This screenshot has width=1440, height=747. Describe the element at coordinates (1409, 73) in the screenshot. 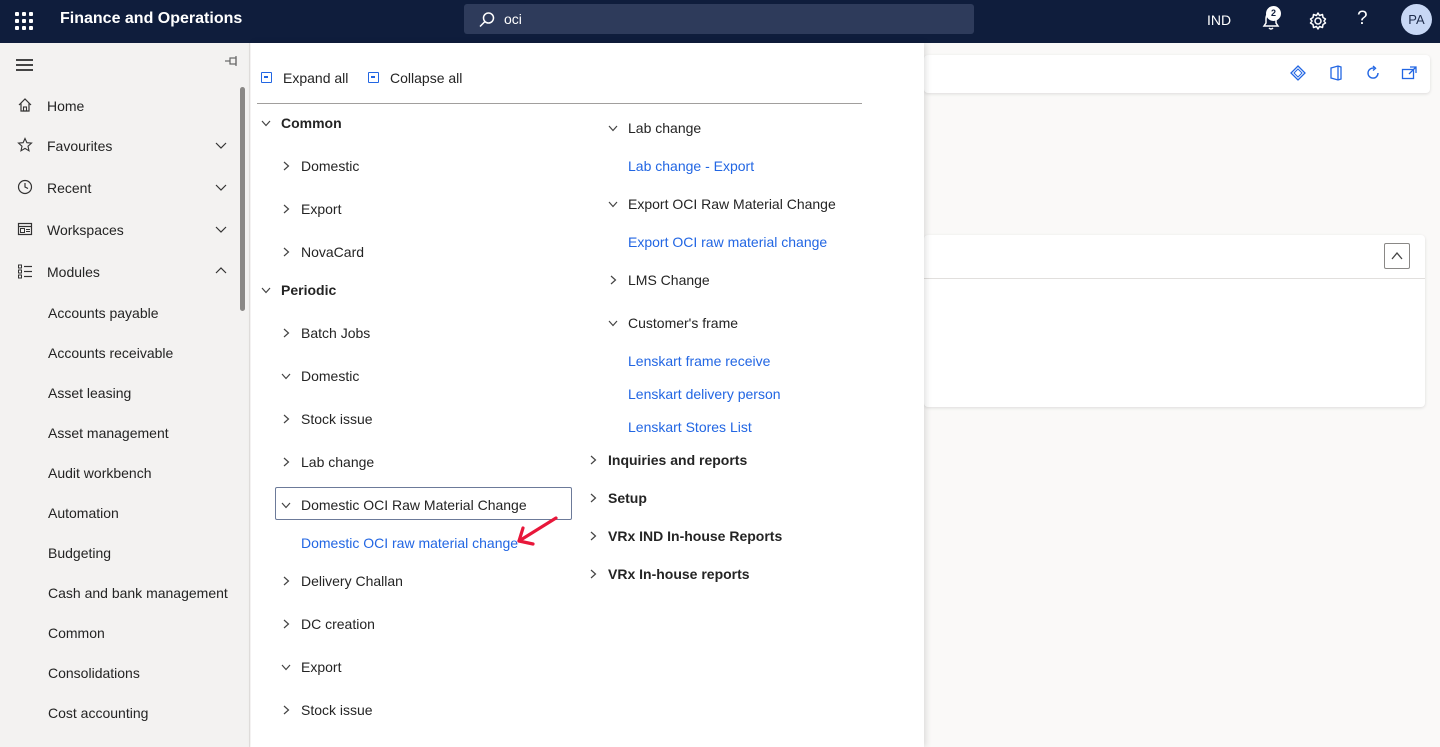

I see `open-new-window-icon` at that location.